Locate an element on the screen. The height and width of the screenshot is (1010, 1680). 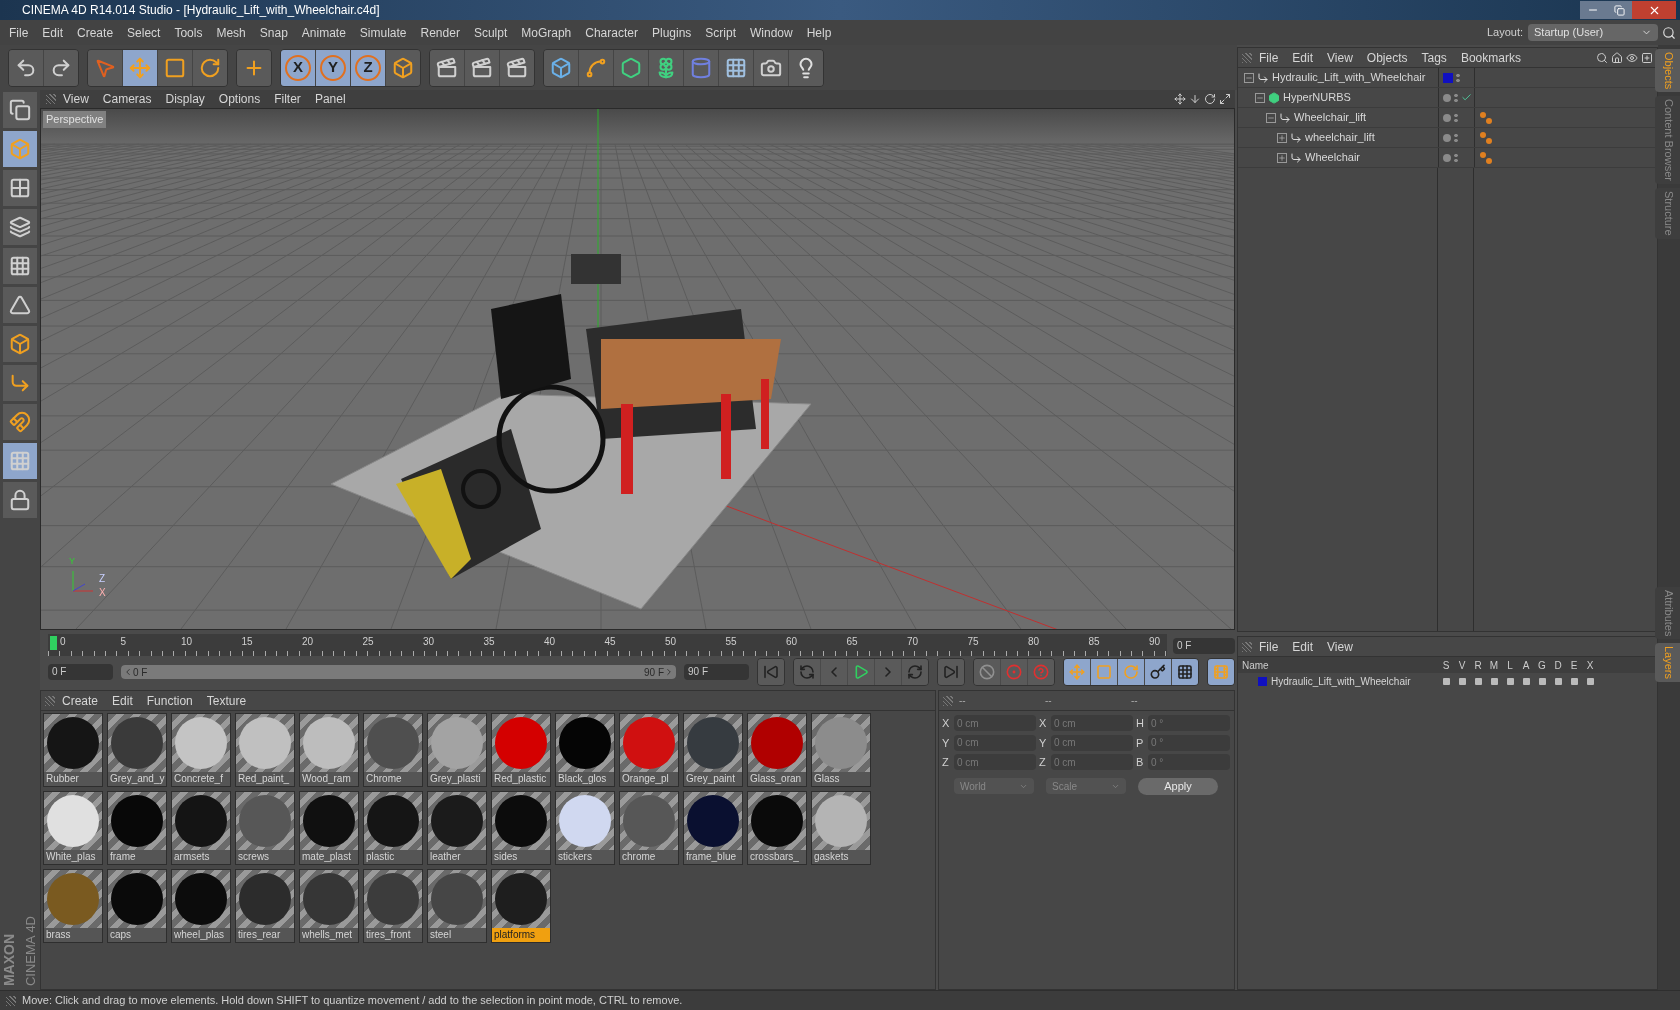
collapse-icon is located at coordinates (1260, 97).